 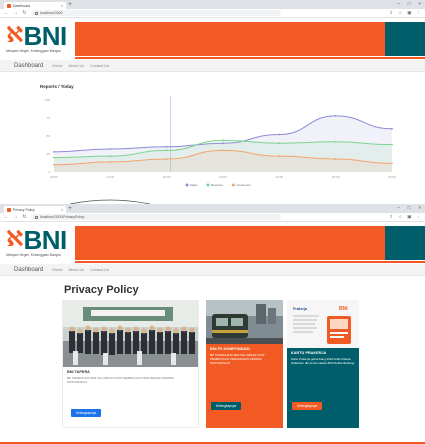 I want to click on tab-title: Dashboard, so click(x=22, y=5).